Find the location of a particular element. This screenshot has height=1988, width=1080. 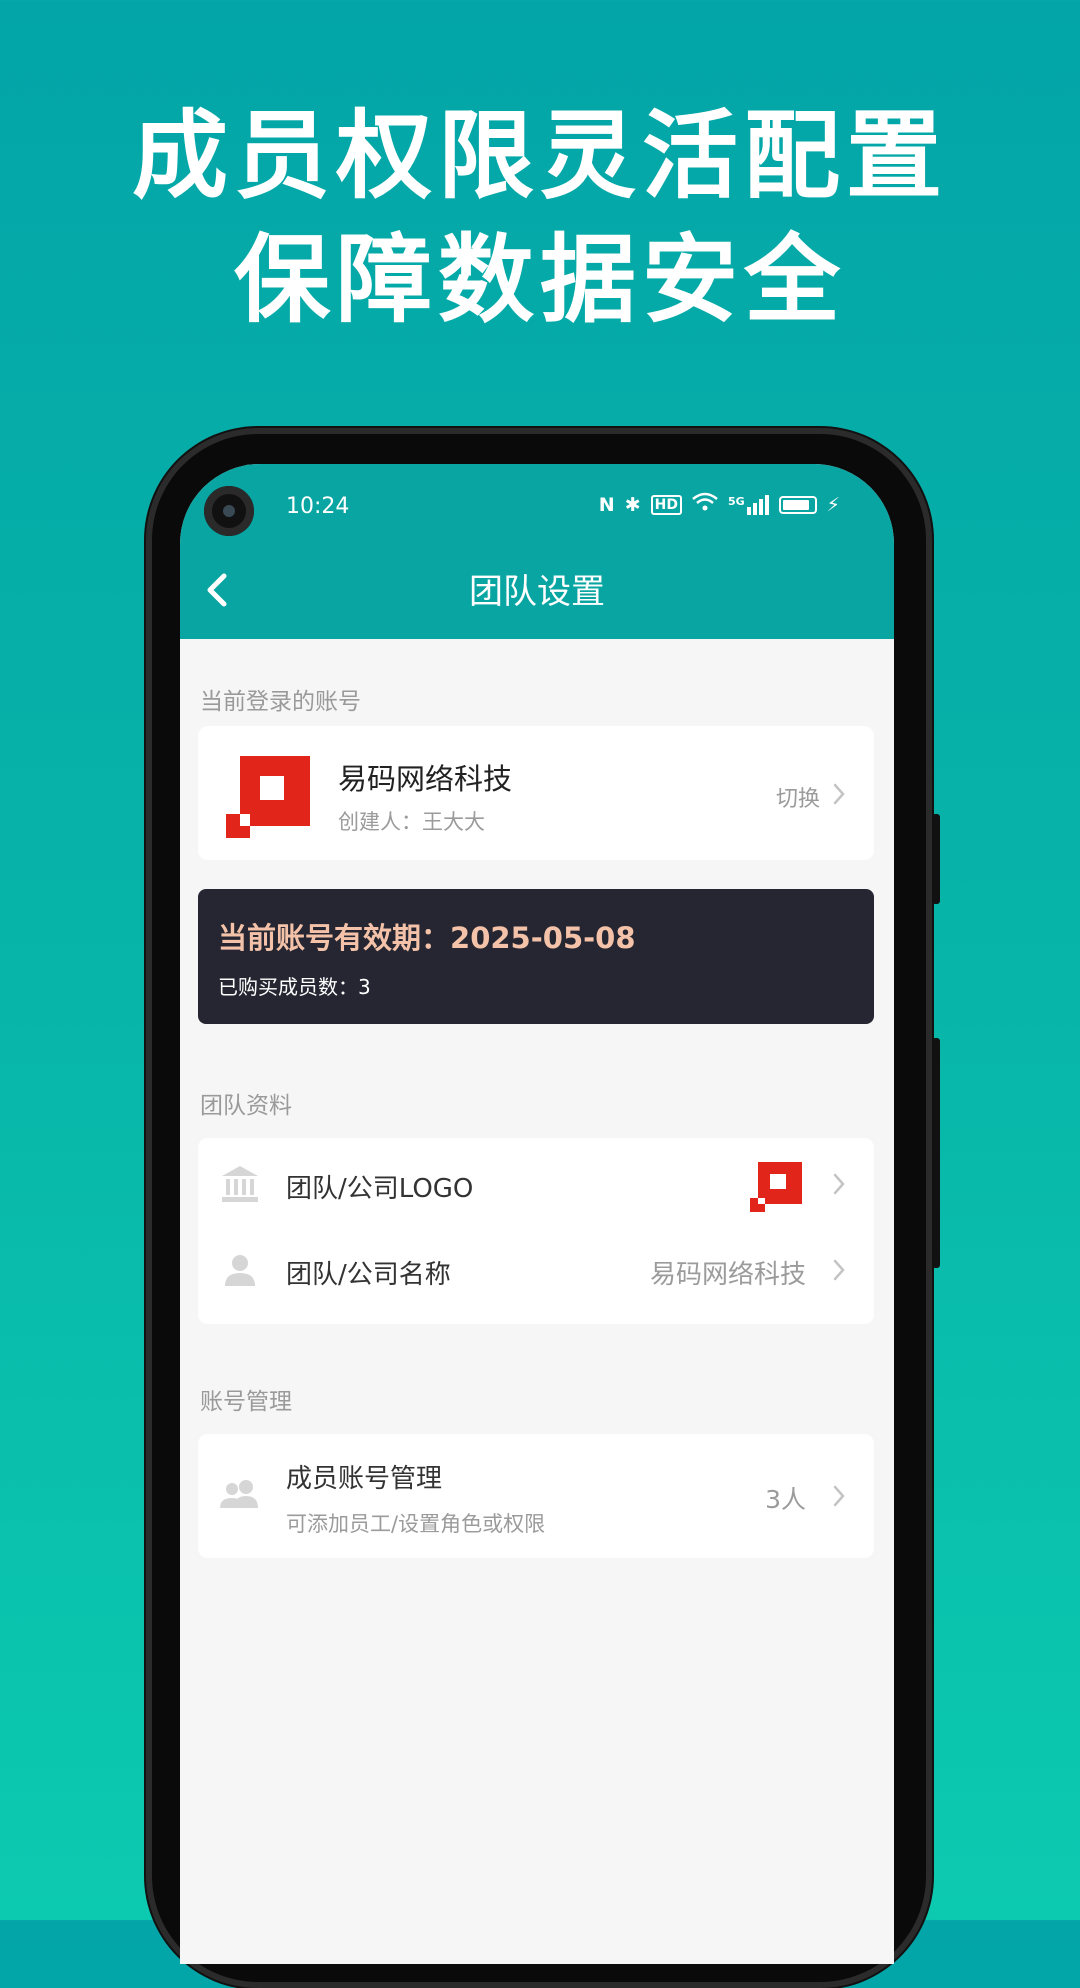

page-title: 团队设置 is located at coordinates (537, 592).